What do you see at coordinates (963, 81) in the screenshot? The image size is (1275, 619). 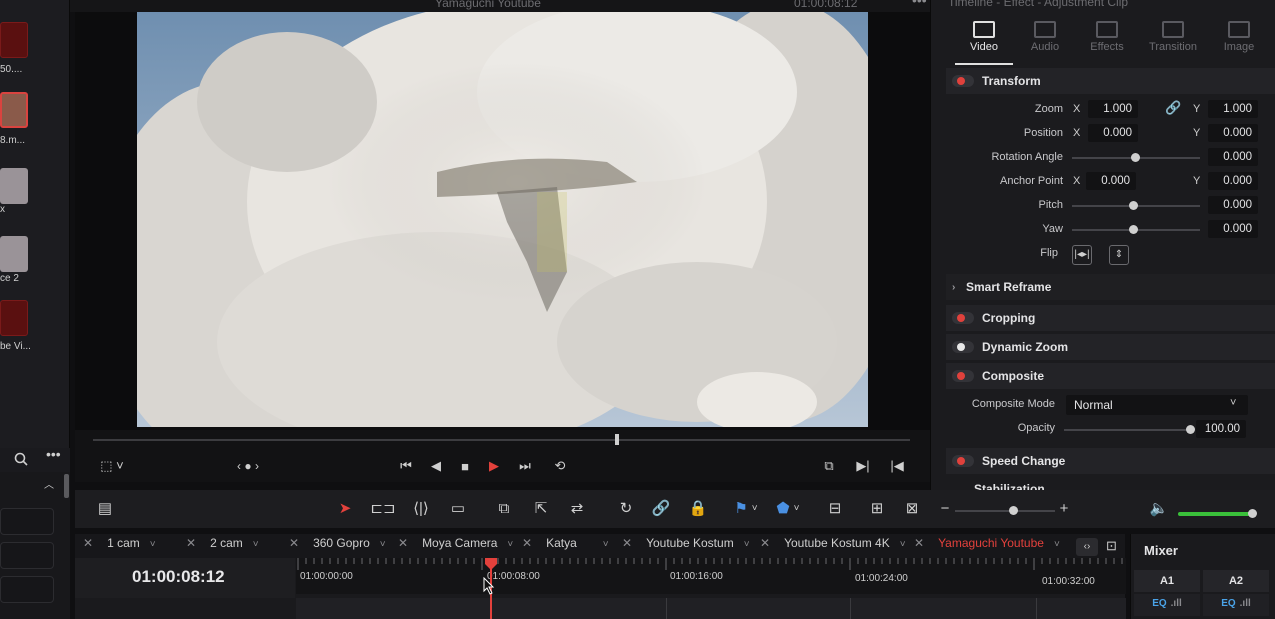 I see `transform-toggle` at bounding box center [963, 81].